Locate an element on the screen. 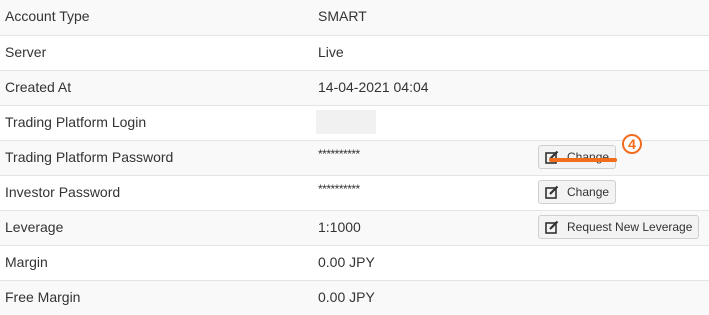 The height and width of the screenshot is (315, 709). account-type-value: SMART is located at coordinates (342, 16).